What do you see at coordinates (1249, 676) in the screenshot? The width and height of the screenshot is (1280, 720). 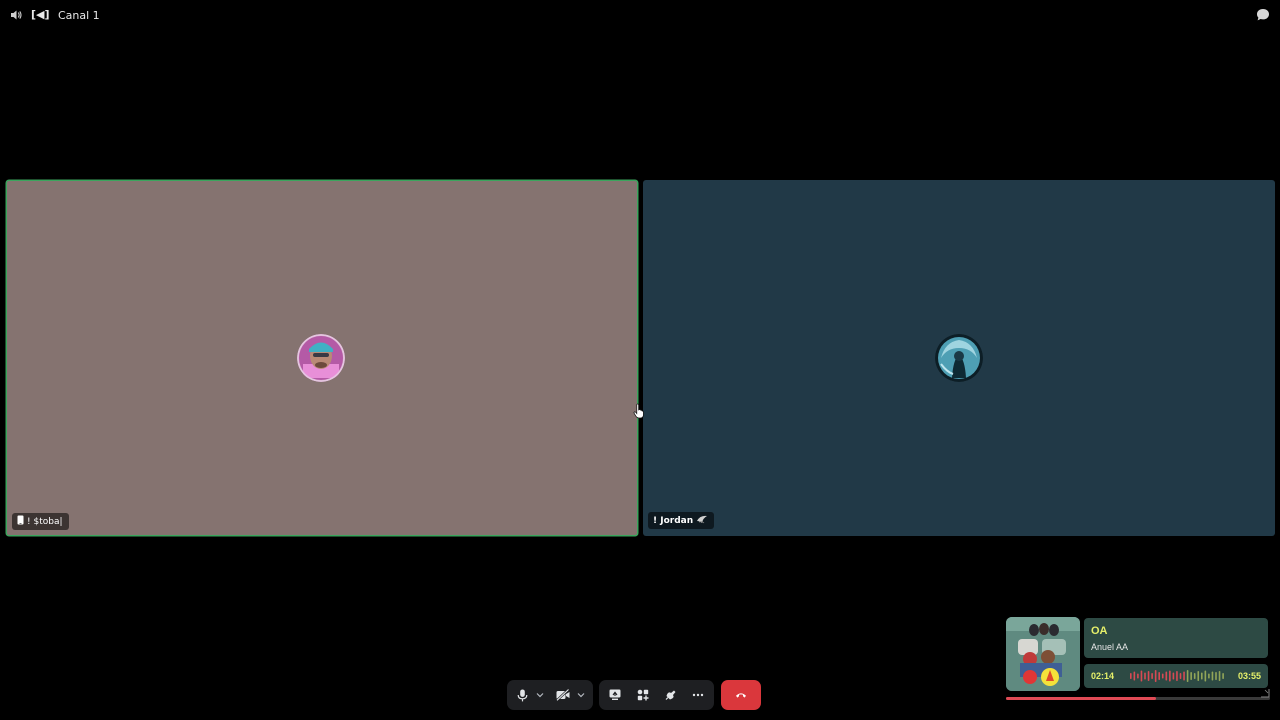 I see `total-time: 03:55` at bounding box center [1249, 676].